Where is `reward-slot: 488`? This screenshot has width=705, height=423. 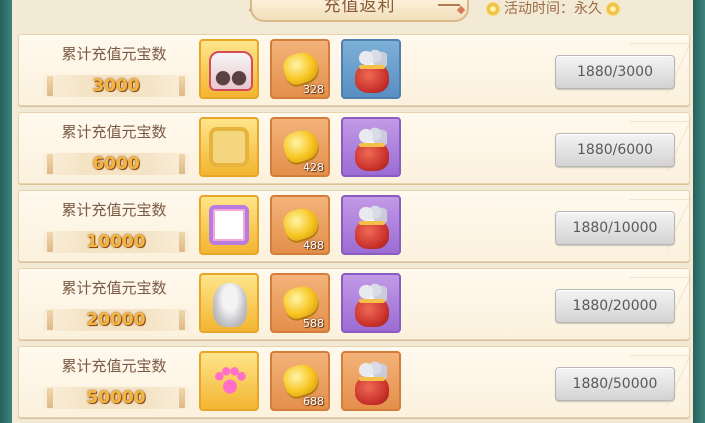 reward-slot: 488 is located at coordinates (300, 225).